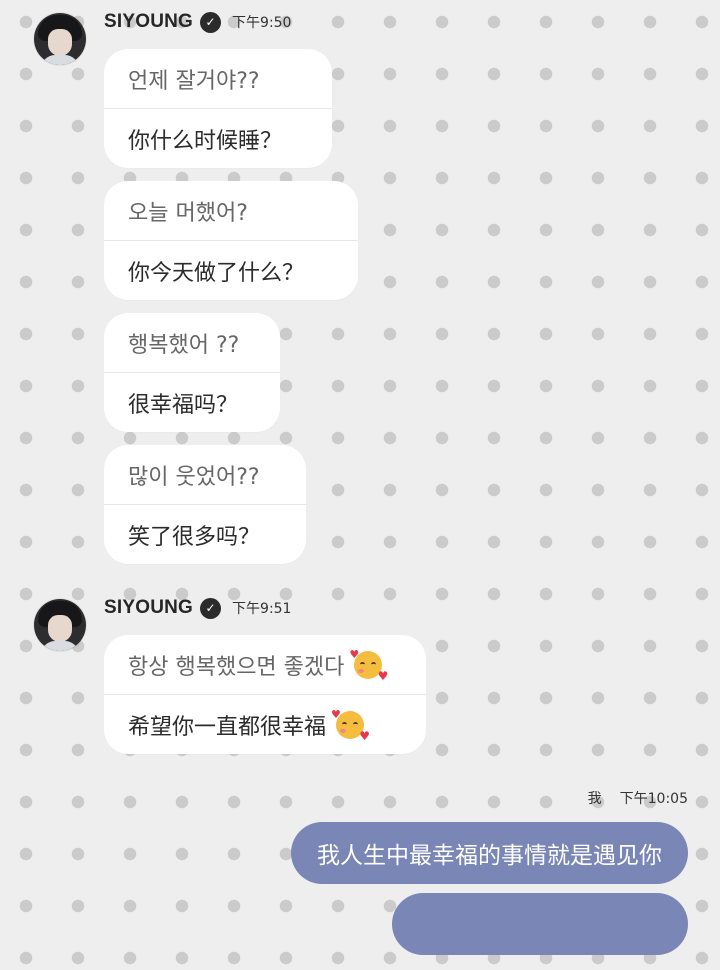 The image size is (720, 970). What do you see at coordinates (236, 667) in the screenshot?
I see `message-text: 항상 행복했으면 좋겠다` at bounding box center [236, 667].